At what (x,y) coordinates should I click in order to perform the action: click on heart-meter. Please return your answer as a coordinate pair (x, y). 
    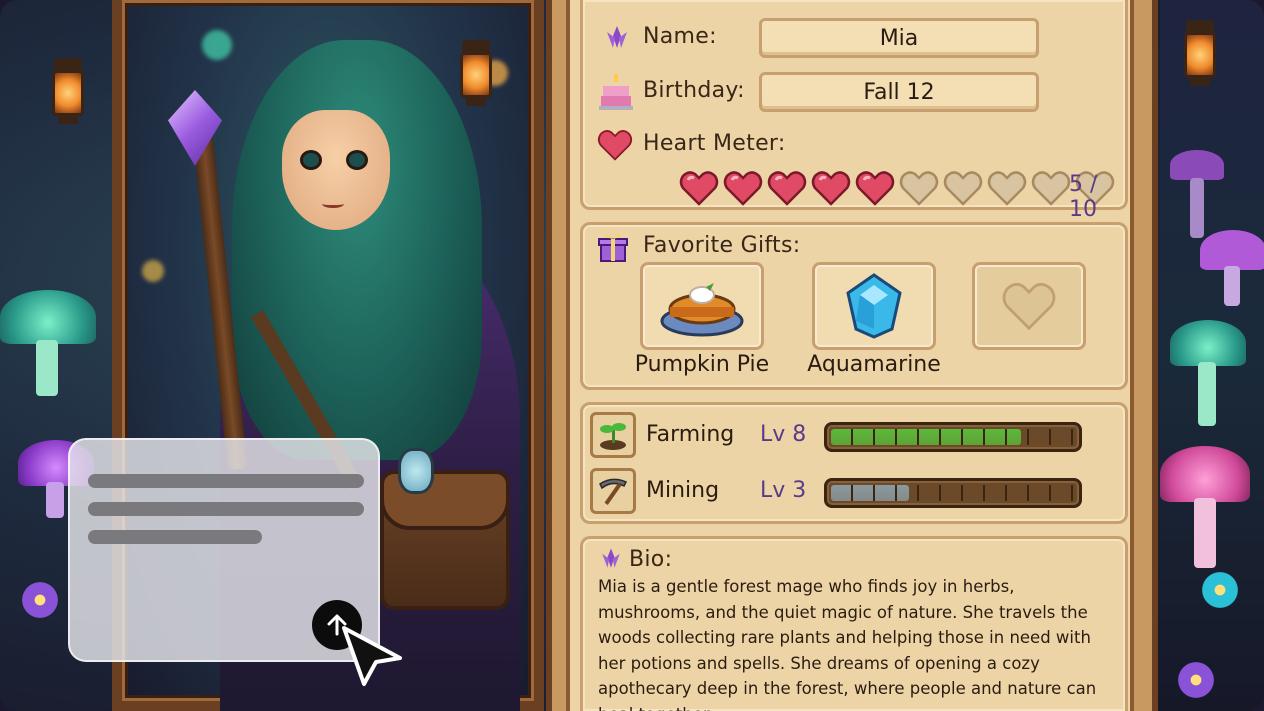
    Looking at the image, I should click on (897, 188).